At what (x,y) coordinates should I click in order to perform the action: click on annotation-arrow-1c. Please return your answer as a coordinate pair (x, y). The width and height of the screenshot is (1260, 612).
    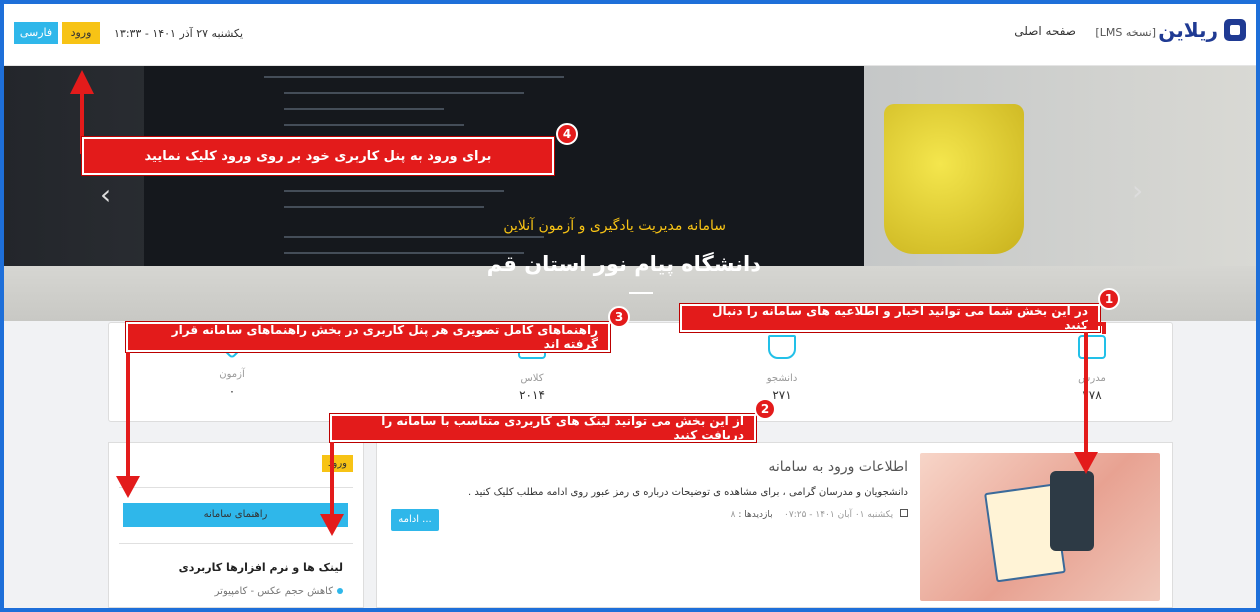
    Looking at the image, I should click on (1104, 328).